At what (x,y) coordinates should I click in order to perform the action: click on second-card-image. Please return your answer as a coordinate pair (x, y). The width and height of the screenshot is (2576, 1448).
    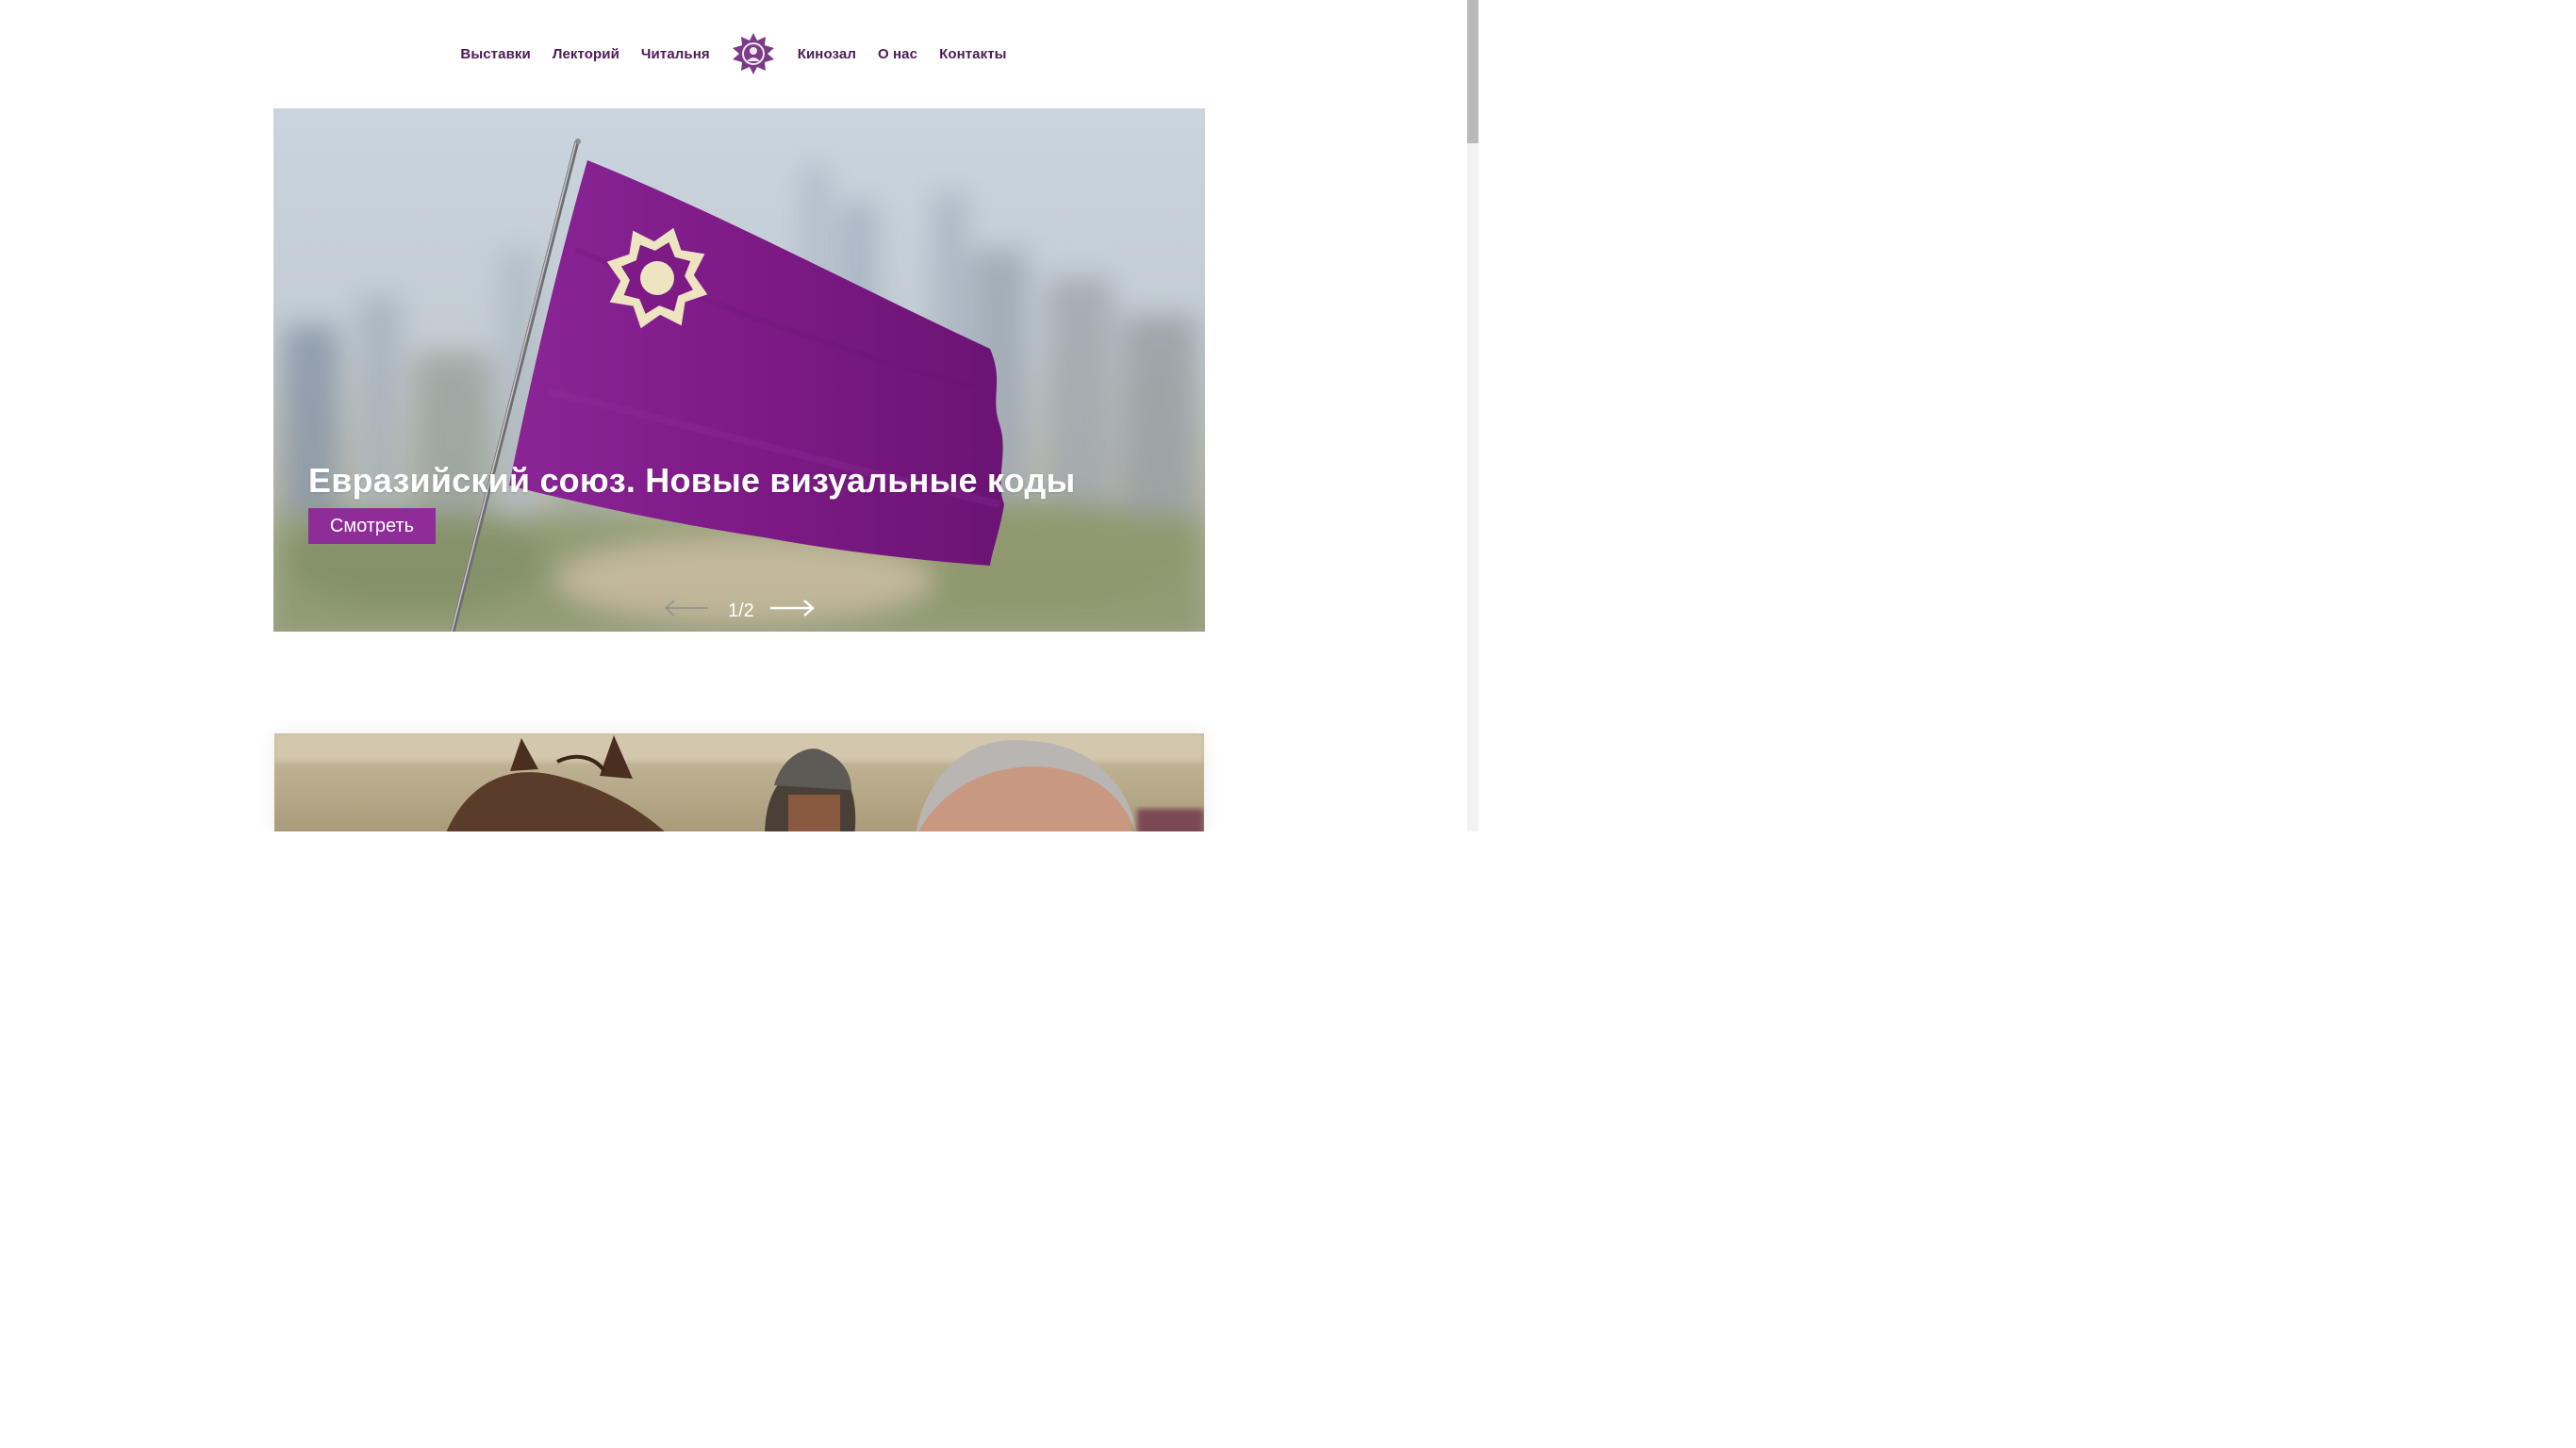
    Looking at the image, I should click on (739, 782).